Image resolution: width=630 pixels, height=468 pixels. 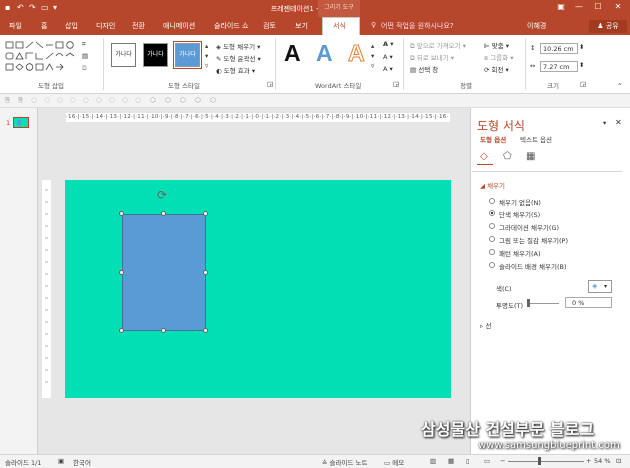 I want to click on wordart-style-blue: A, so click(x=324, y=53).